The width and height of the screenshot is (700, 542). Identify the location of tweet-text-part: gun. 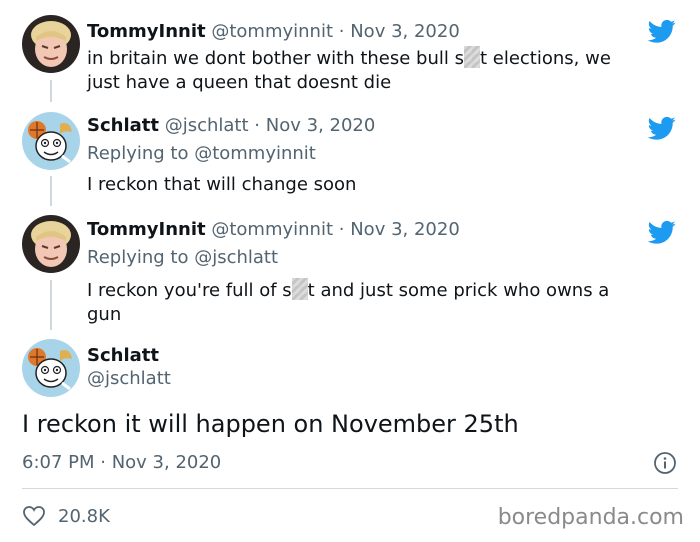
(104, 314).